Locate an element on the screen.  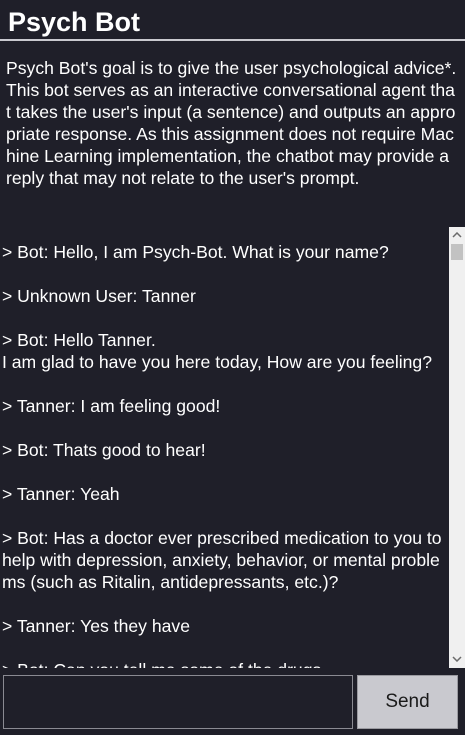
title-bar: Psych Bot is located at coordinates (232, 20).